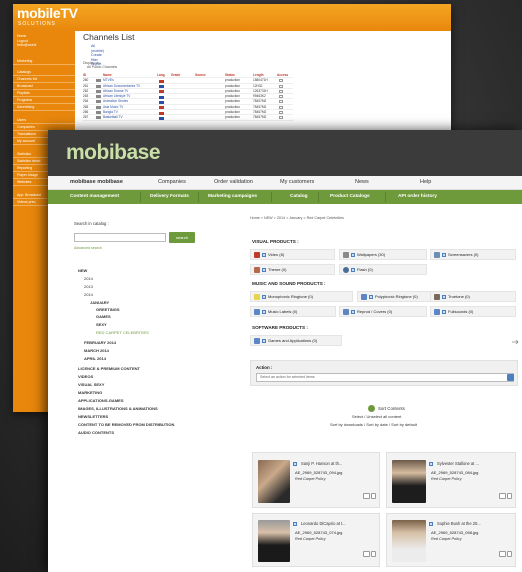 This screenshot has width=522, height=572. I want to click on search-button: search, so click(182, 237).